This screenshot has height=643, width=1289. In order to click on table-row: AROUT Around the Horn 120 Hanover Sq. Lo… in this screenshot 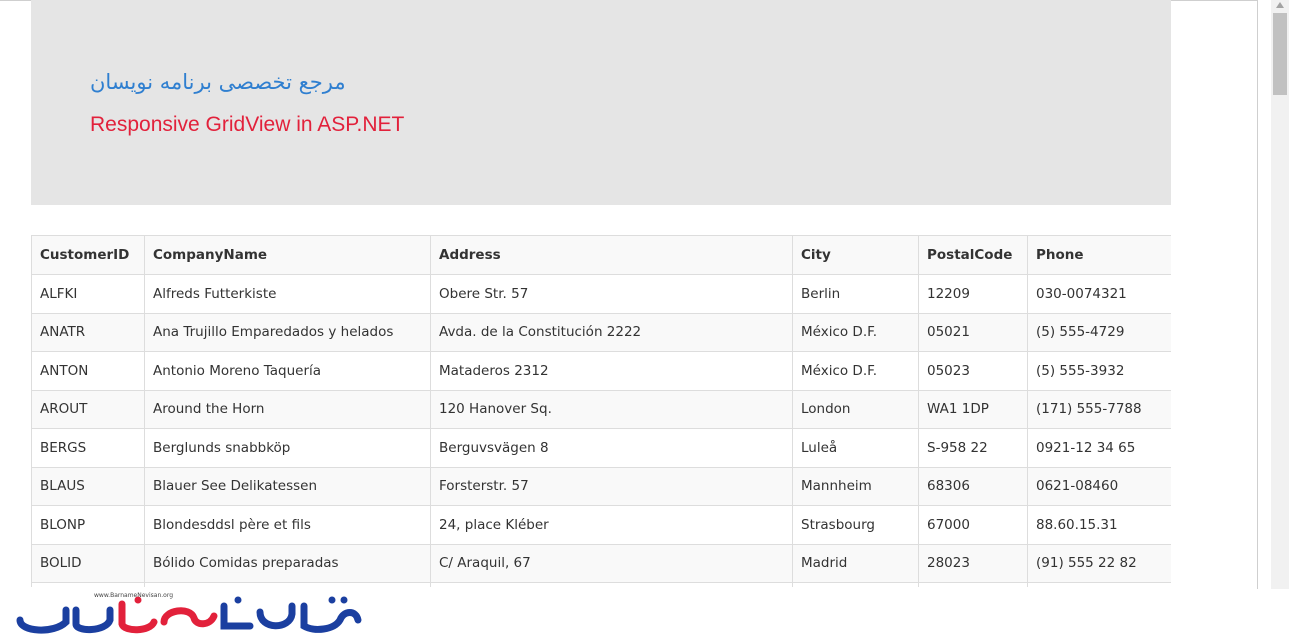, I will do `click(601, 409)`.